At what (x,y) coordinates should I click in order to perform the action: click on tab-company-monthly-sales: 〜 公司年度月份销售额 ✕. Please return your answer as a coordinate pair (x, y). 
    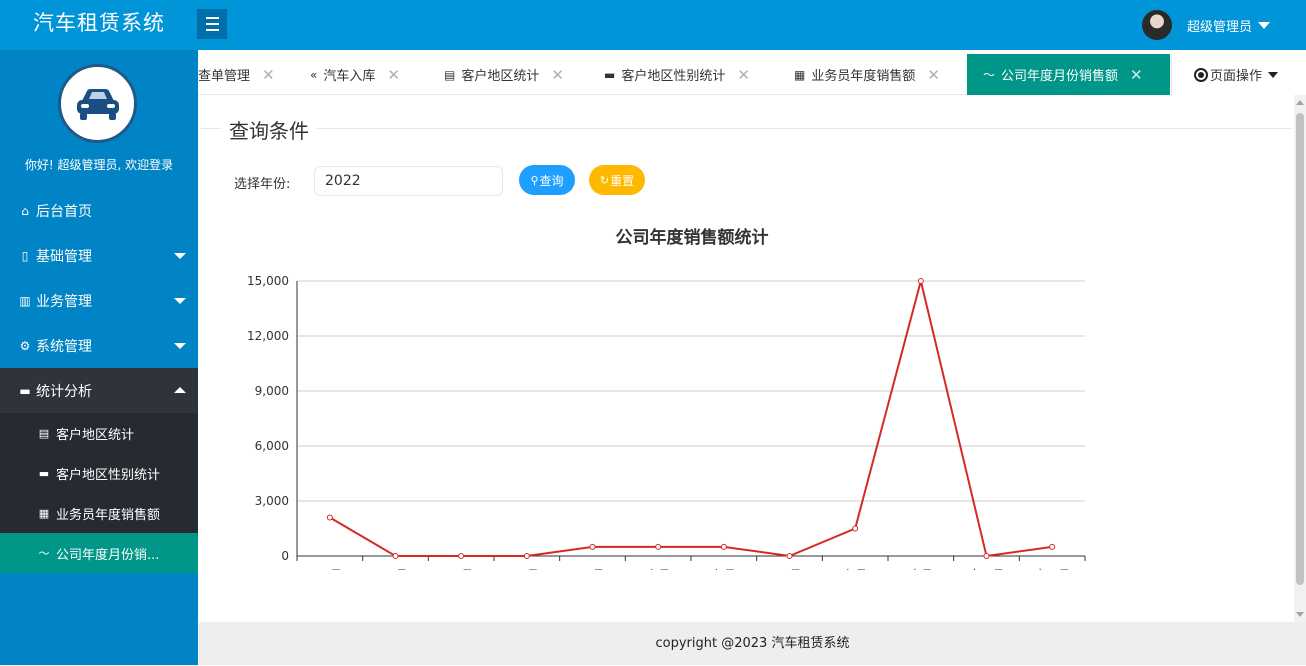
    Looking at the image, I should click on (1068, 74).